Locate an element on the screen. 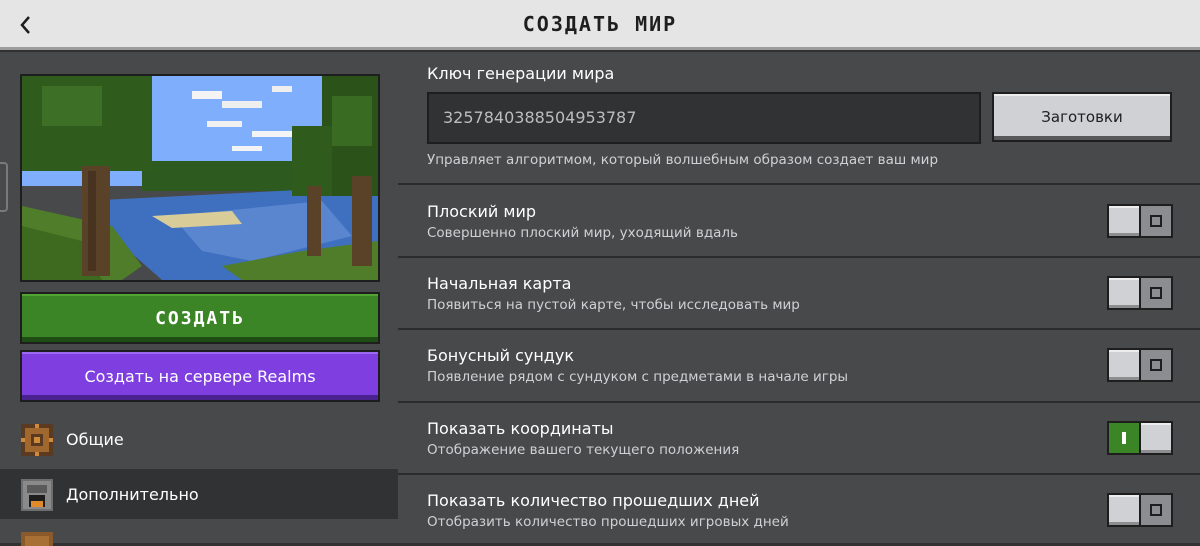 This screenshot has width=1200, height=546. option-title-starter-map: Начальная карта is located at coordinates (499, 283).